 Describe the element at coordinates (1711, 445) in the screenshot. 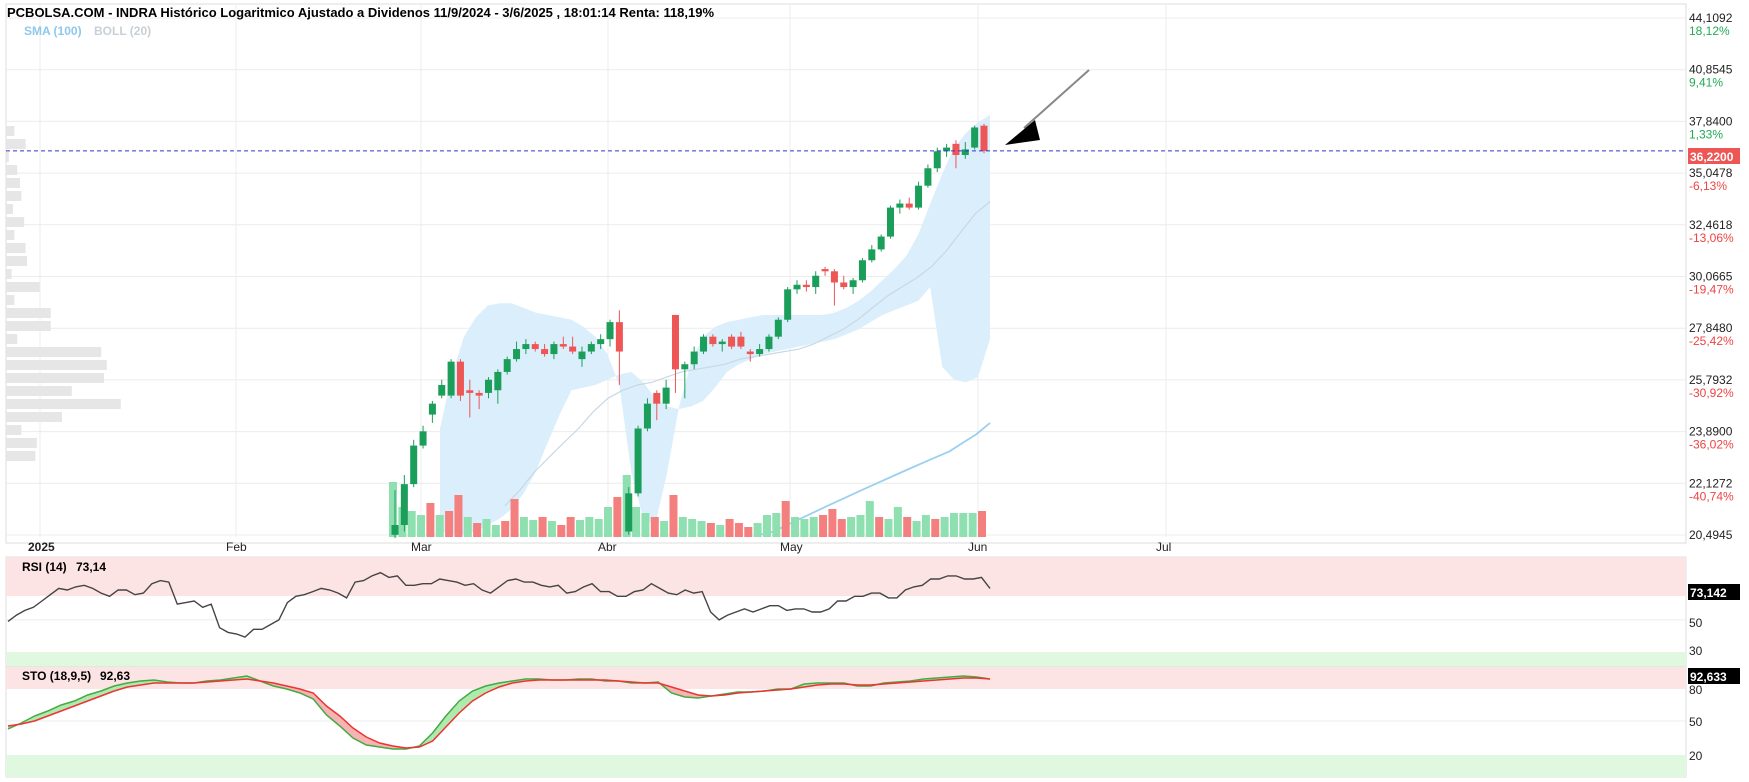

I see `y-tick-percent: -36,02%` at that location.